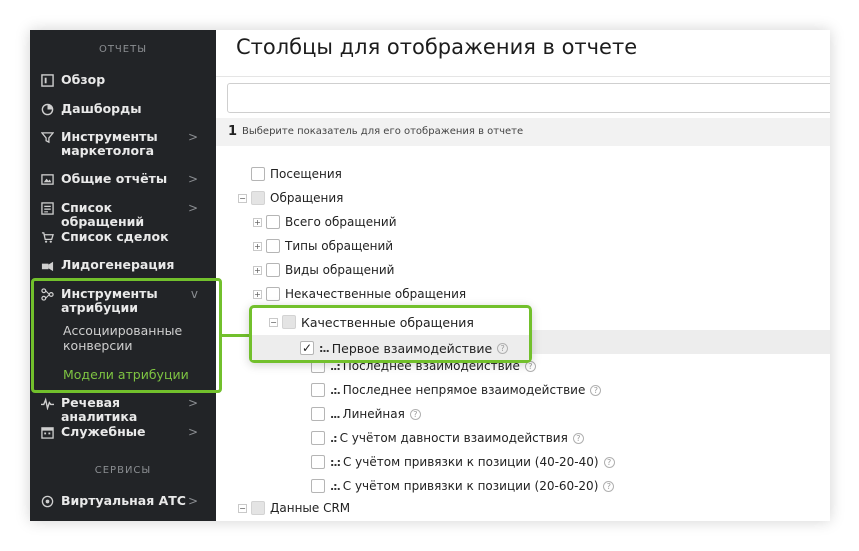  What do you see at coordinates (128, 237) in the screenshot?
I see `sidebar-item-deals-list: Список сделок` at bounding box center [128, 237].